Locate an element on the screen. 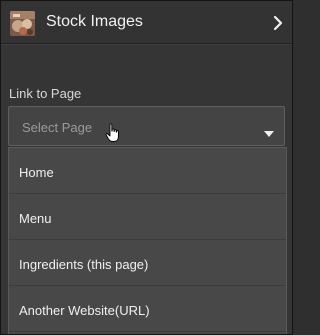  option-ingredients: Ingredients (this page) is located at coordinates (147, 263).